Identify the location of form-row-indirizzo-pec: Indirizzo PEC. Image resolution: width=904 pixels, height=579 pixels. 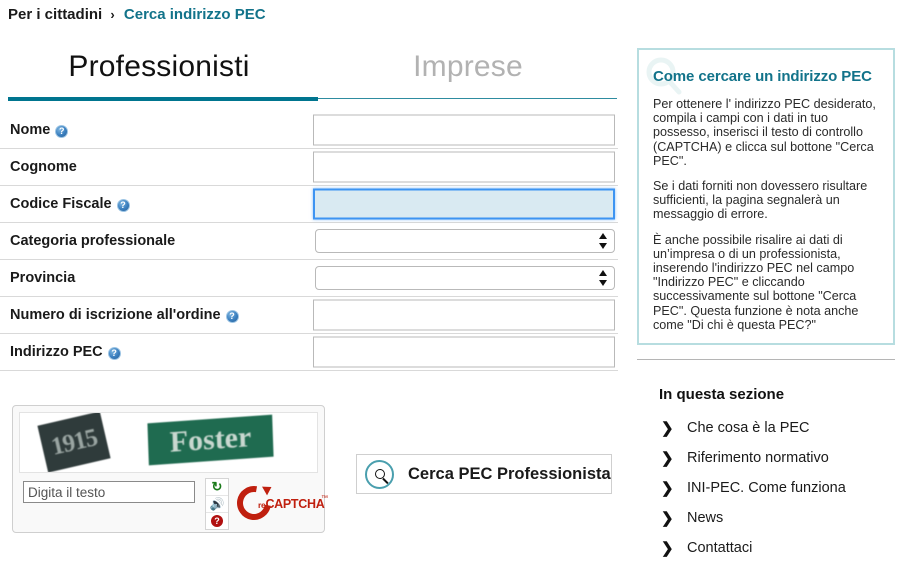
(309, 352).